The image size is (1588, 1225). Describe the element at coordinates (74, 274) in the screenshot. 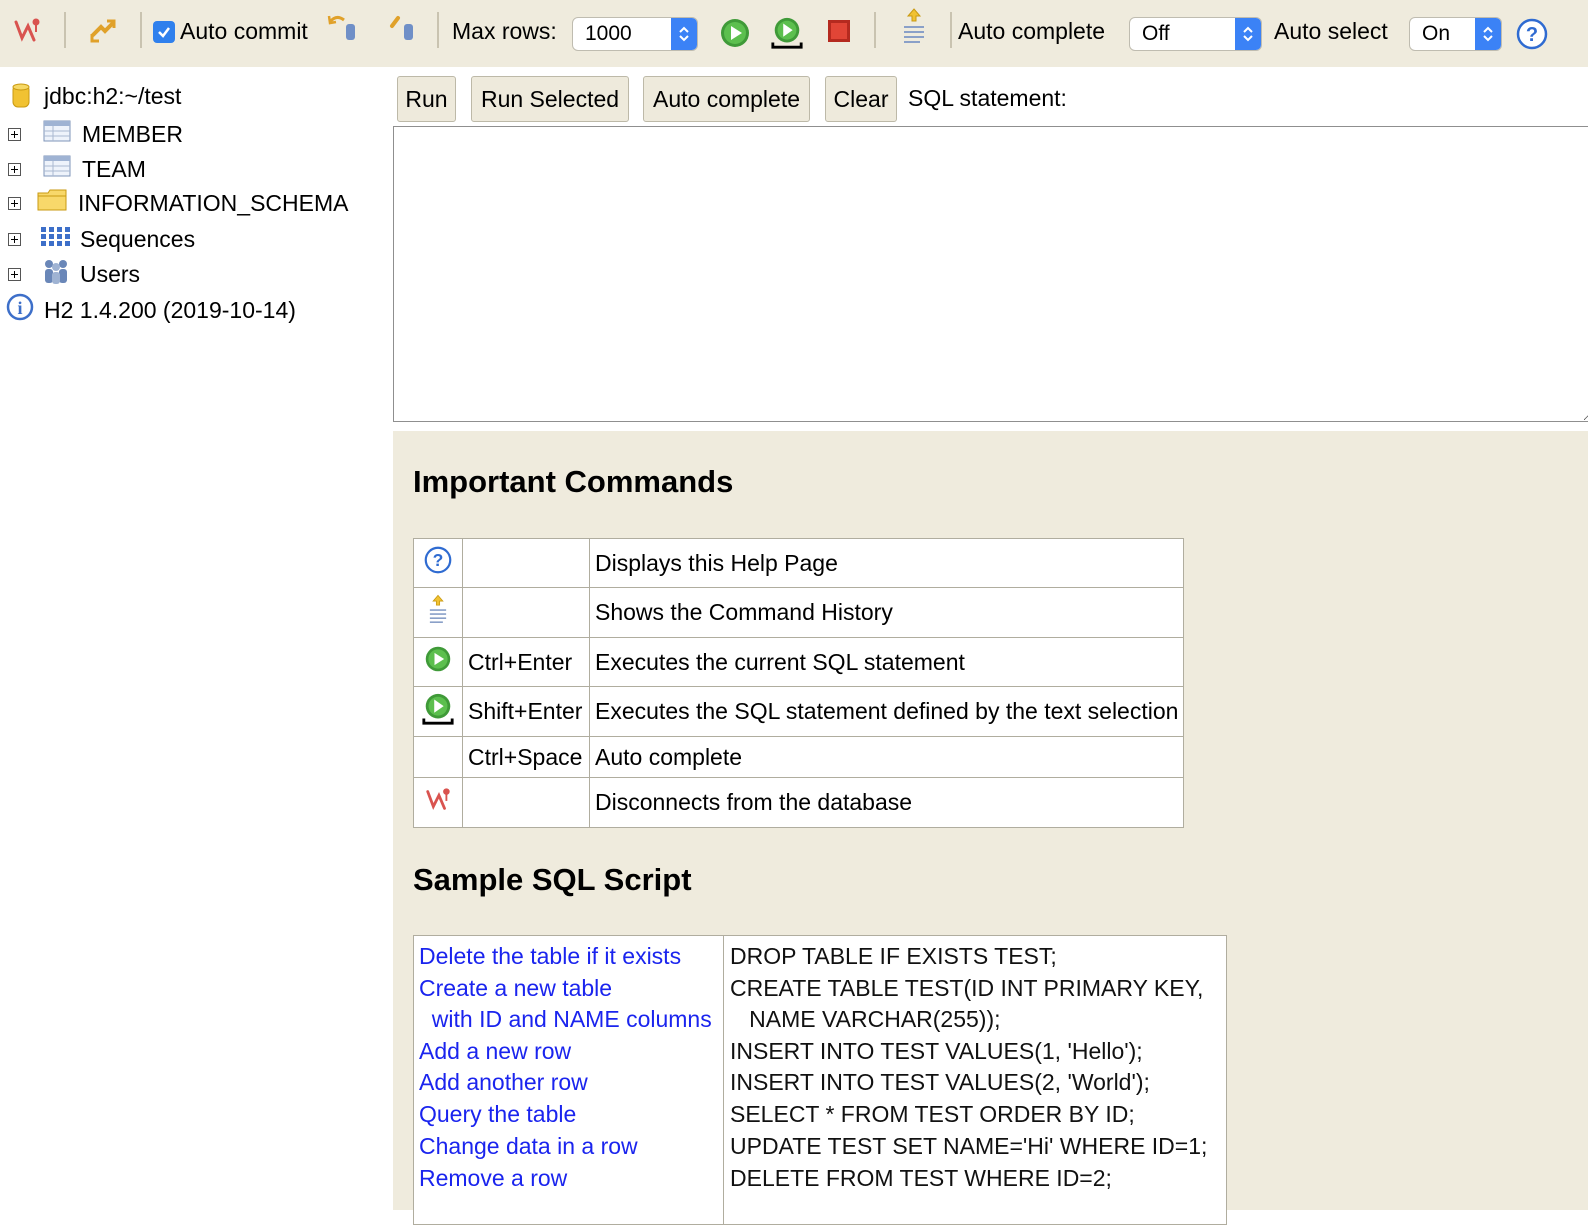

I see `tree-item-users: Users` at that location.